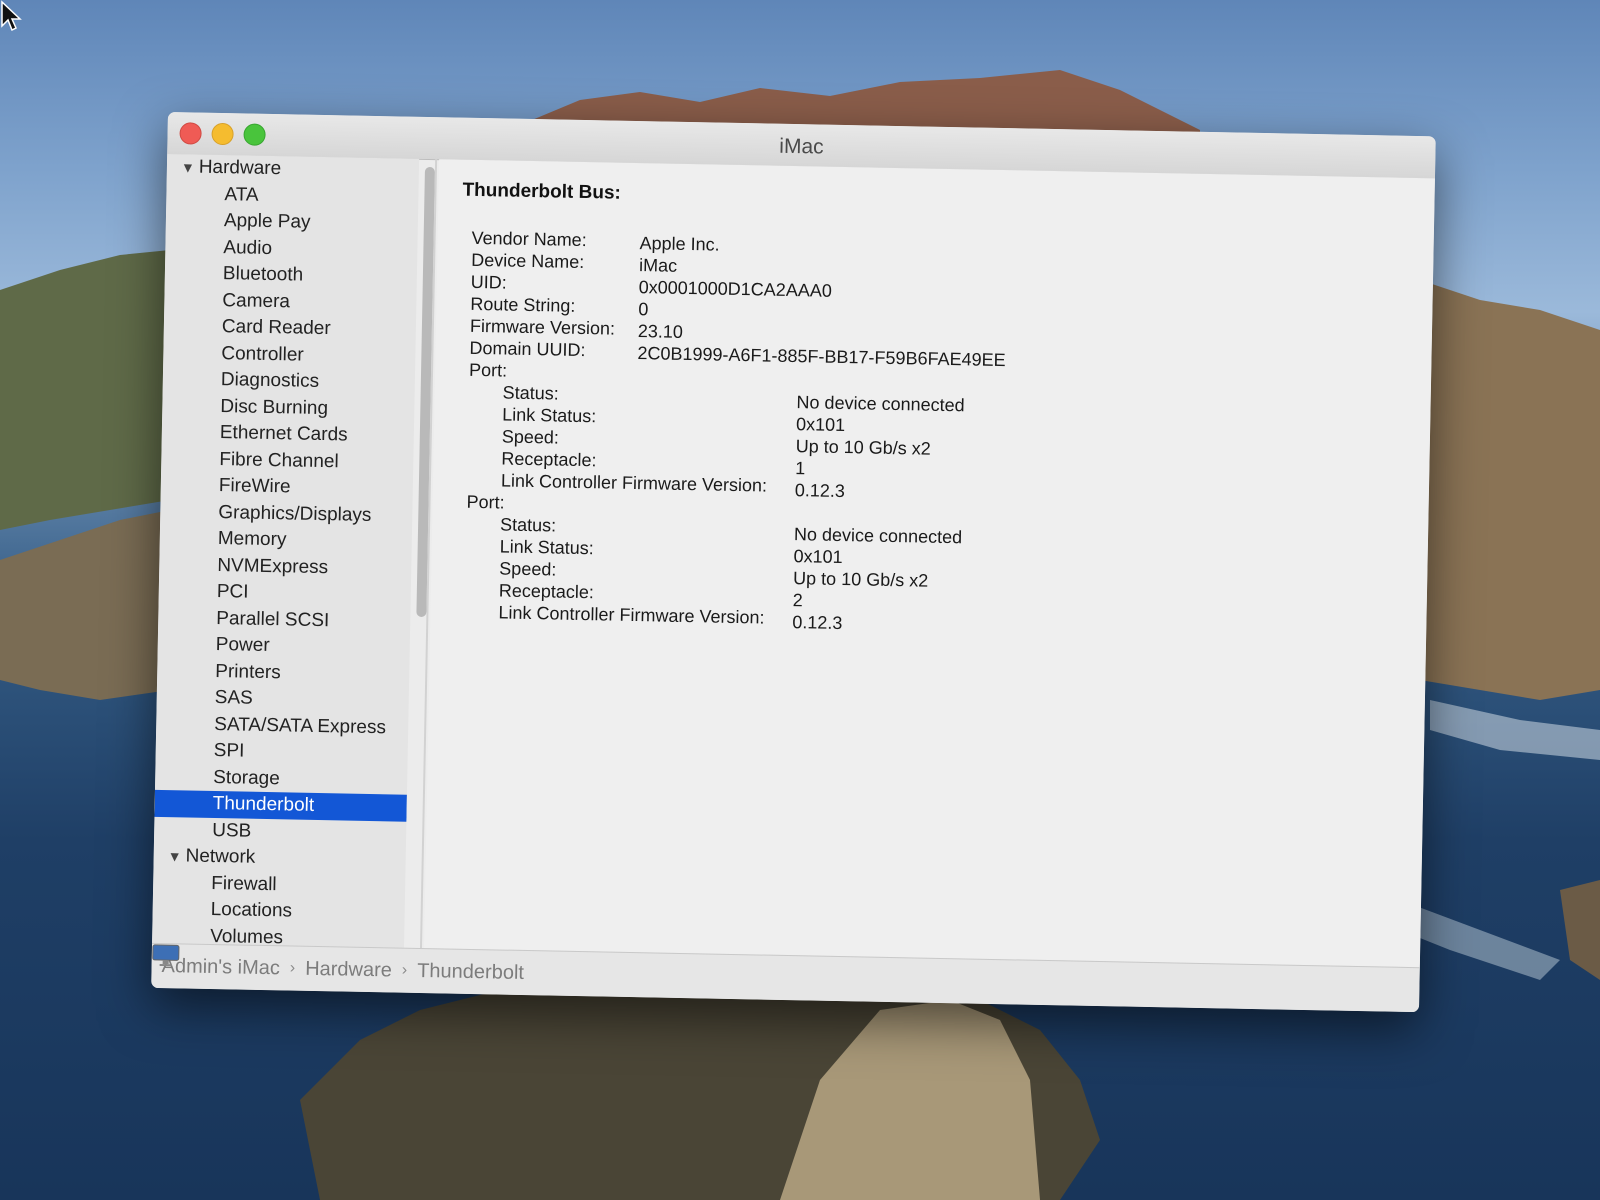  What do you see at coordinates (735, 289) in the screenshot?
I see `uid-value: 0x0001000D1CA2AAA0` at bounding box center [735, 289].